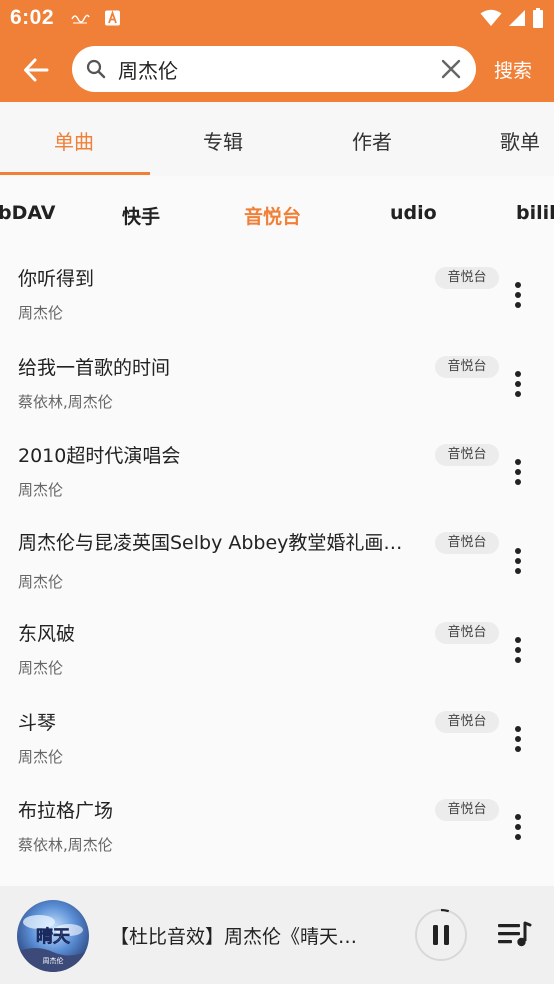 The height and width of the screenshot is (984, 554). I want to click on status-time: 6:02, so click(32, 17).